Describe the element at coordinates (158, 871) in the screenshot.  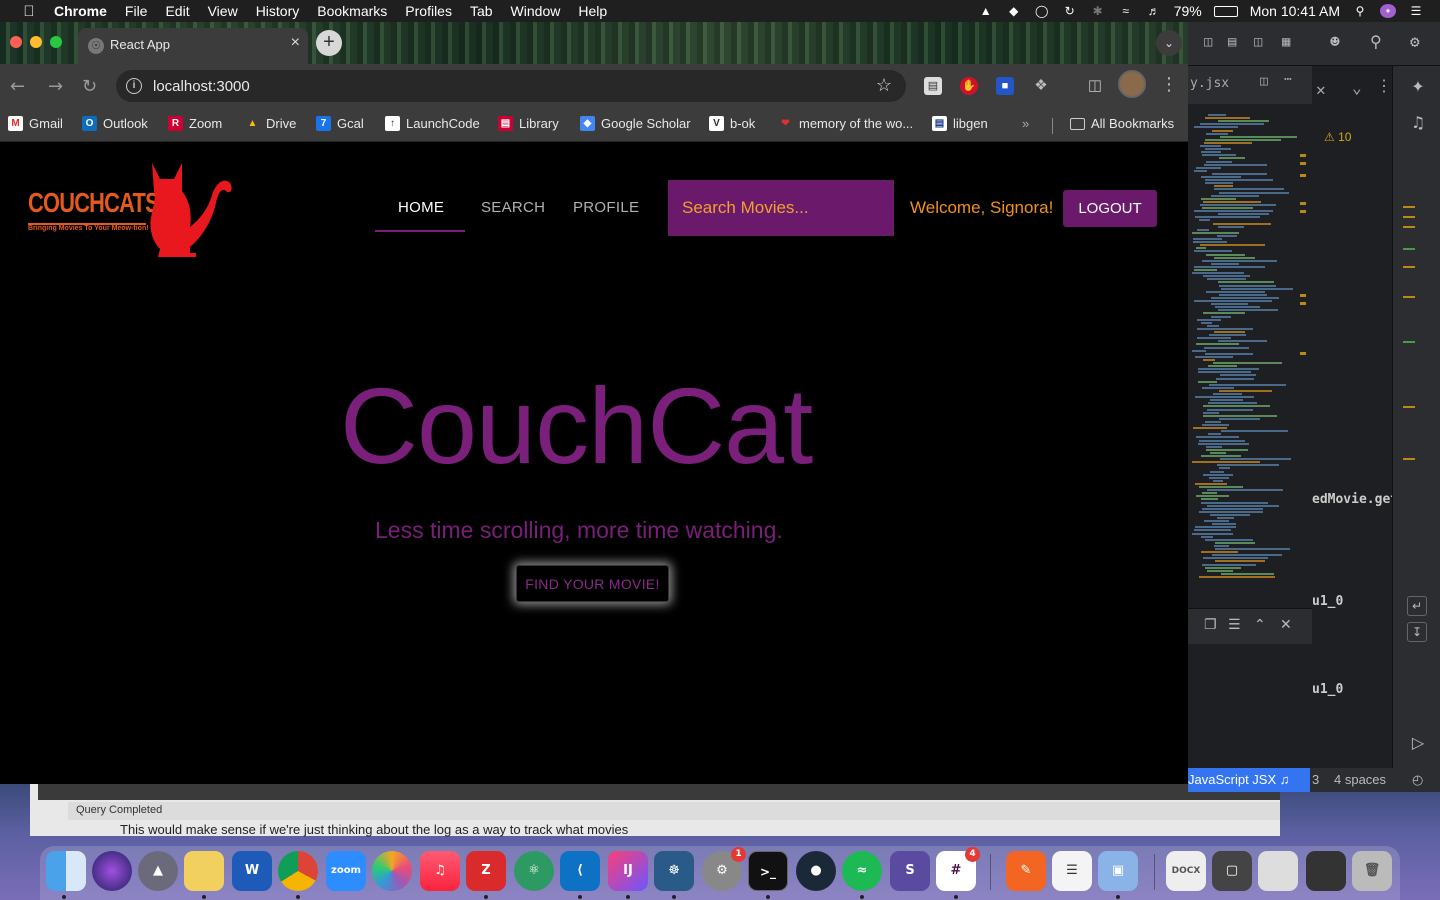
I see `launchpad-icon: ▲` at that location.